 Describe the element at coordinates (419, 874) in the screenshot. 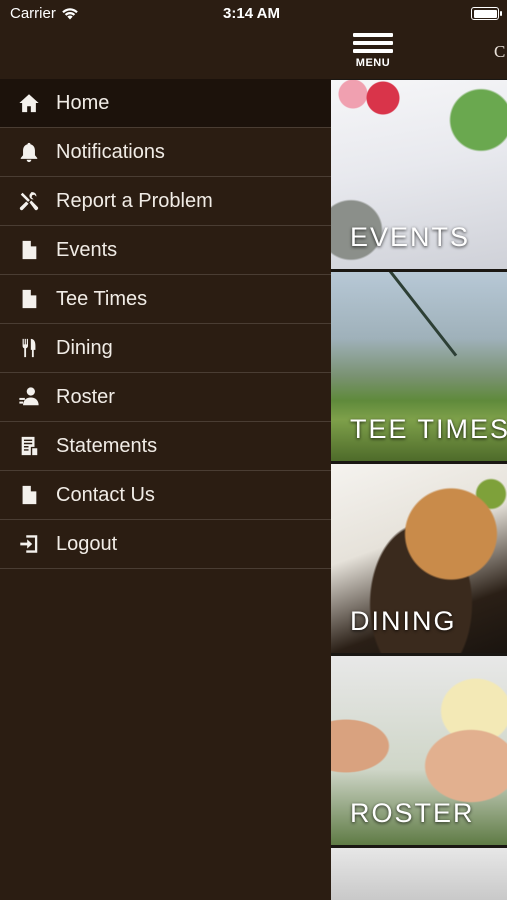

I see `tile-next-partial` at that location.